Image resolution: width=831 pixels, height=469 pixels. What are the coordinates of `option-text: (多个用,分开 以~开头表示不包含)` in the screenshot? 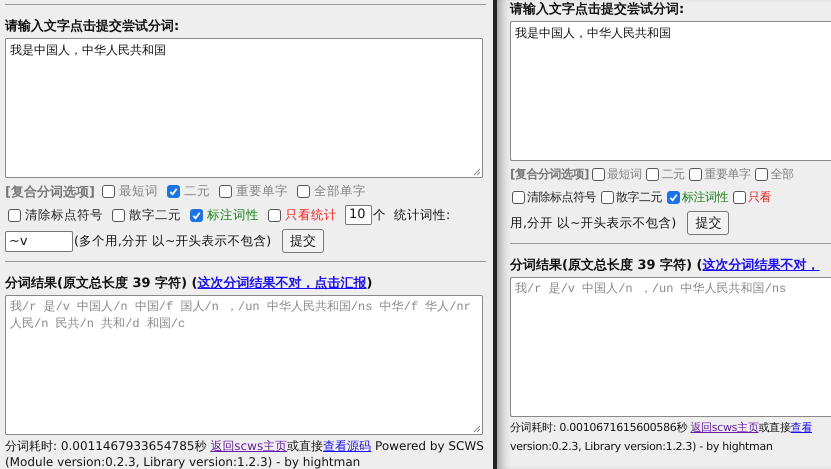 It's located at (173, 241).